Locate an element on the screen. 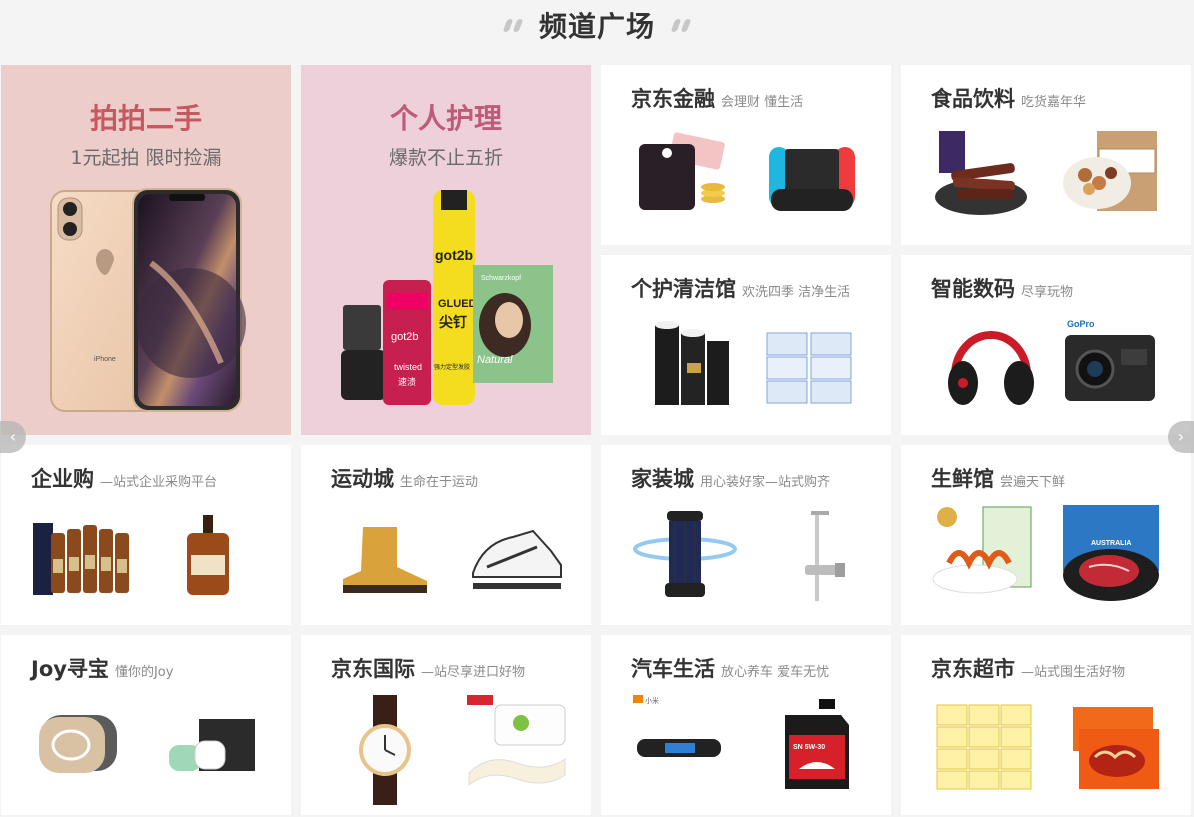 This screenshot has height=817, width=1194. instant-noodles-image is located at coordinates (1116, 748).